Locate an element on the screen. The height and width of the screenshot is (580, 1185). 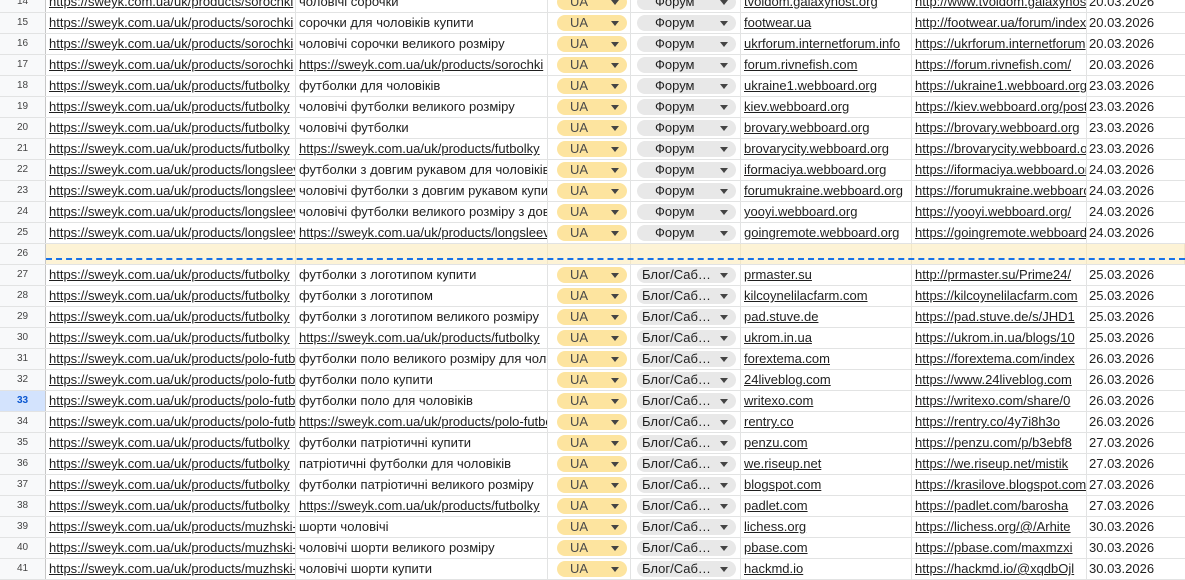
cell-page-url: https://ukrforum.internetforum is located at coordinates (999, 44).